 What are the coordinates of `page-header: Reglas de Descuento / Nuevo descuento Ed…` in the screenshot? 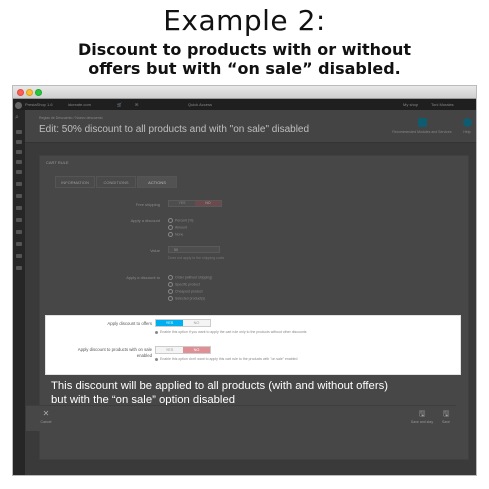 It's located at (250, 126).